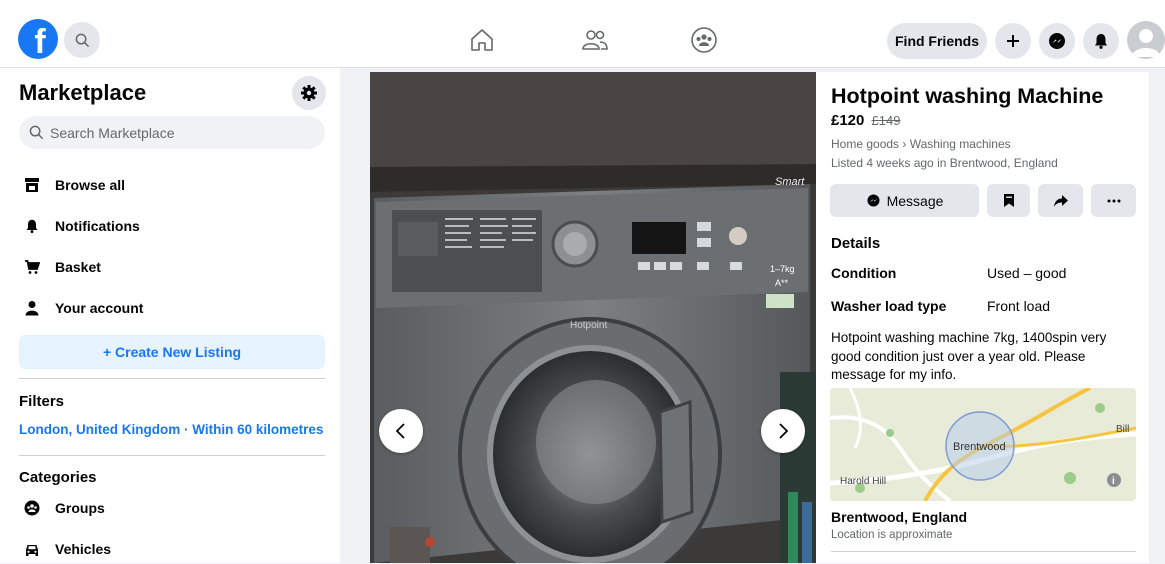  I want to click on friends-icon, so click(595, 40).